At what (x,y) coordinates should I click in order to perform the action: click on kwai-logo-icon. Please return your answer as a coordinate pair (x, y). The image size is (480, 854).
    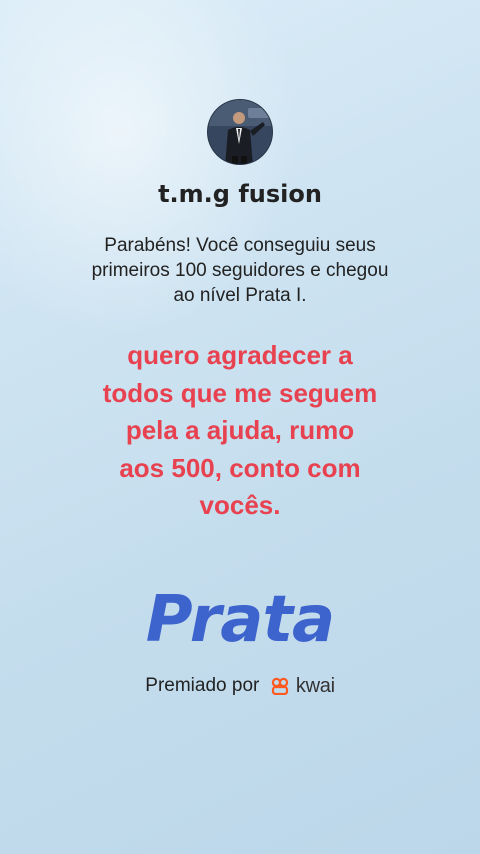
    Looking at the image, I should click on (279, 686).